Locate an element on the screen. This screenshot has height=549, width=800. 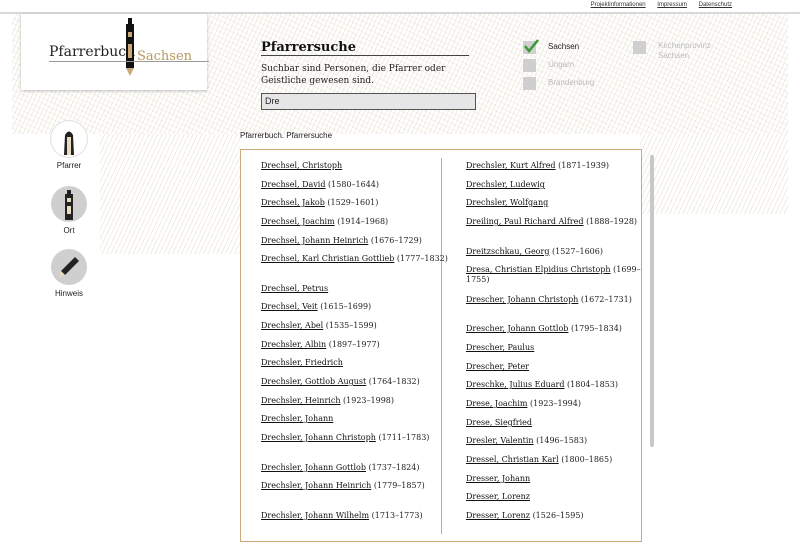
result-name-link: Drechsler, Albin is located at coordinates (293, 344).